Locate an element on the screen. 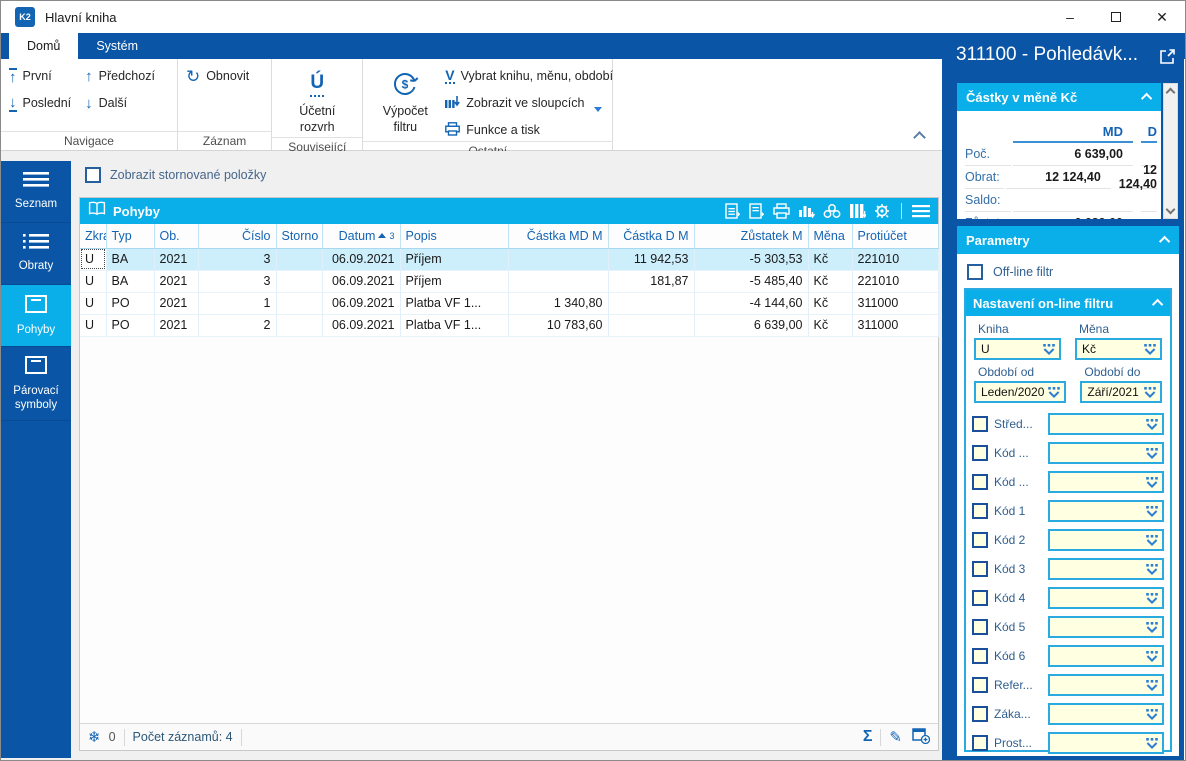 Image resolution: width=1186 pixels, height=761 pixels. cell: 11 942,53 is located at coordinates (651, 259).